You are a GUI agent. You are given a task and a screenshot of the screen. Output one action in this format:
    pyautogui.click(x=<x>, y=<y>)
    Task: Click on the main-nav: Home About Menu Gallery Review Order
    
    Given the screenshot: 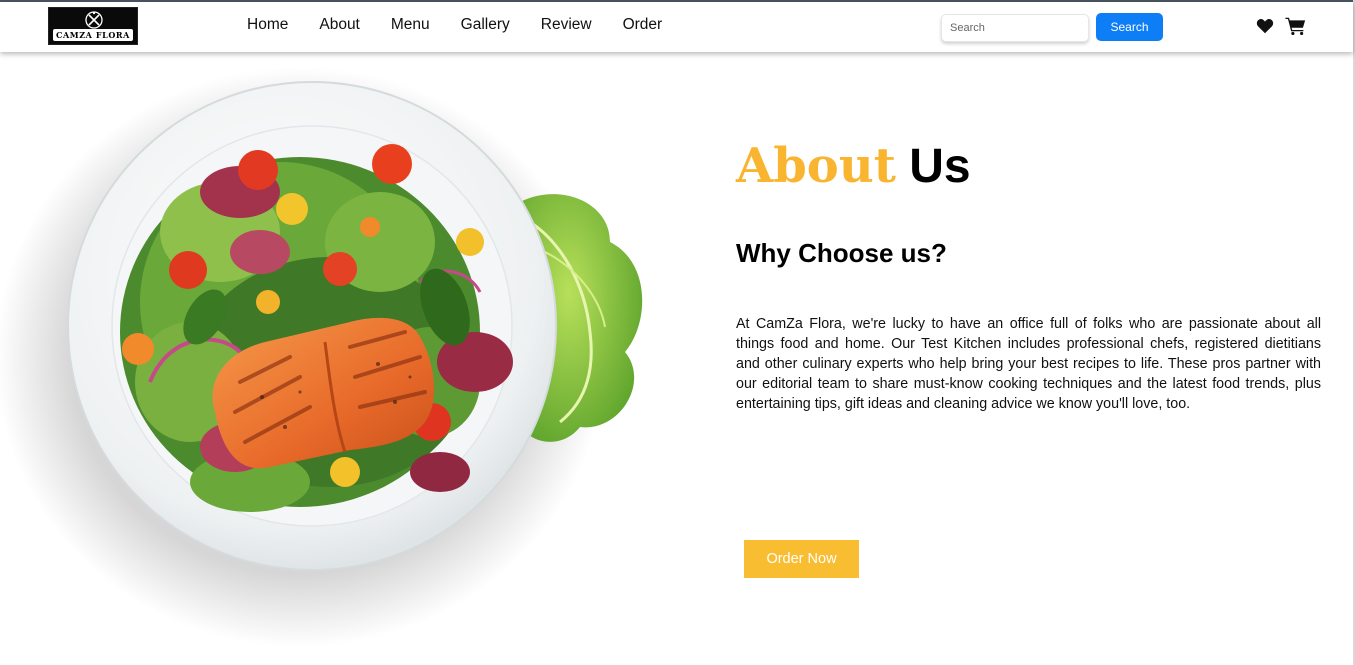 What is the action you would take?
    pyautogui.click(x=470, y=25)
    